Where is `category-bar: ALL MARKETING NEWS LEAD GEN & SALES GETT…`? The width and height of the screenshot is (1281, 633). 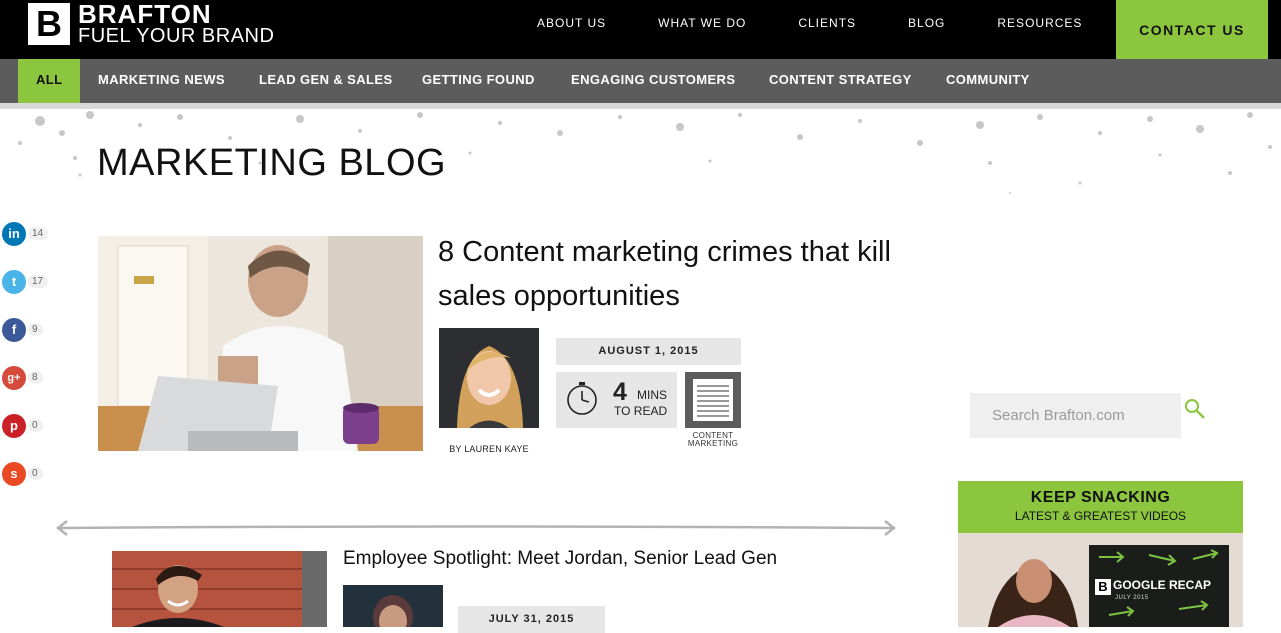
category-bar: ALL MARKETING NEWS LEAD GEN & SALES GETT… is located at coordinates (640, 81).